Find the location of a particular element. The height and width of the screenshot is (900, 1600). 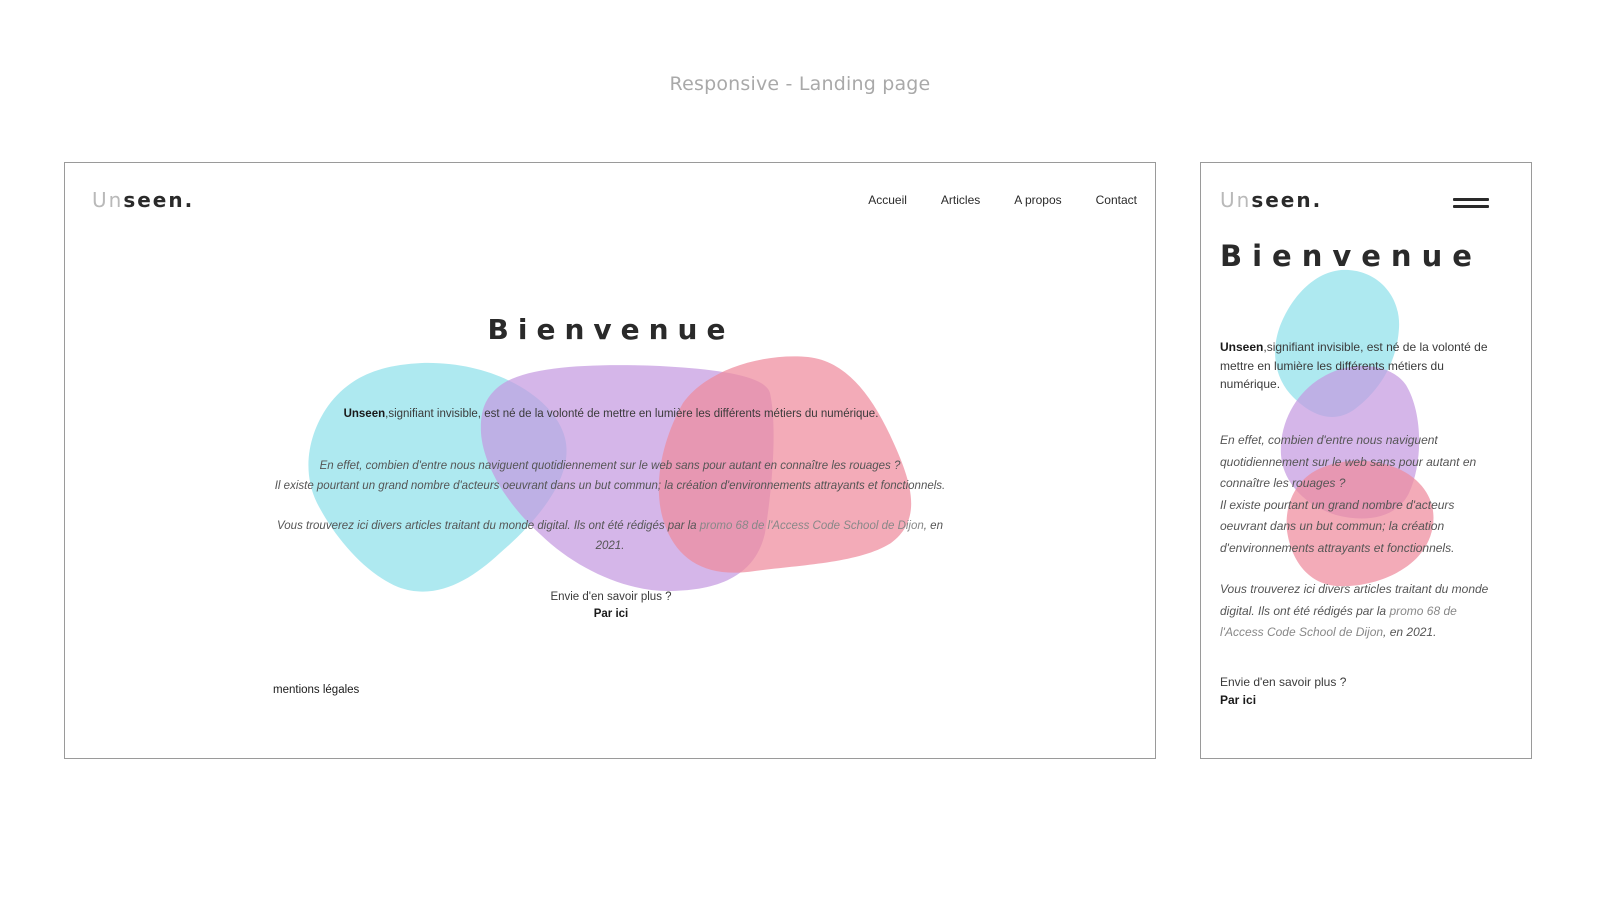

nav-item-accueil: Accueil is located at coordinates (887, 200).